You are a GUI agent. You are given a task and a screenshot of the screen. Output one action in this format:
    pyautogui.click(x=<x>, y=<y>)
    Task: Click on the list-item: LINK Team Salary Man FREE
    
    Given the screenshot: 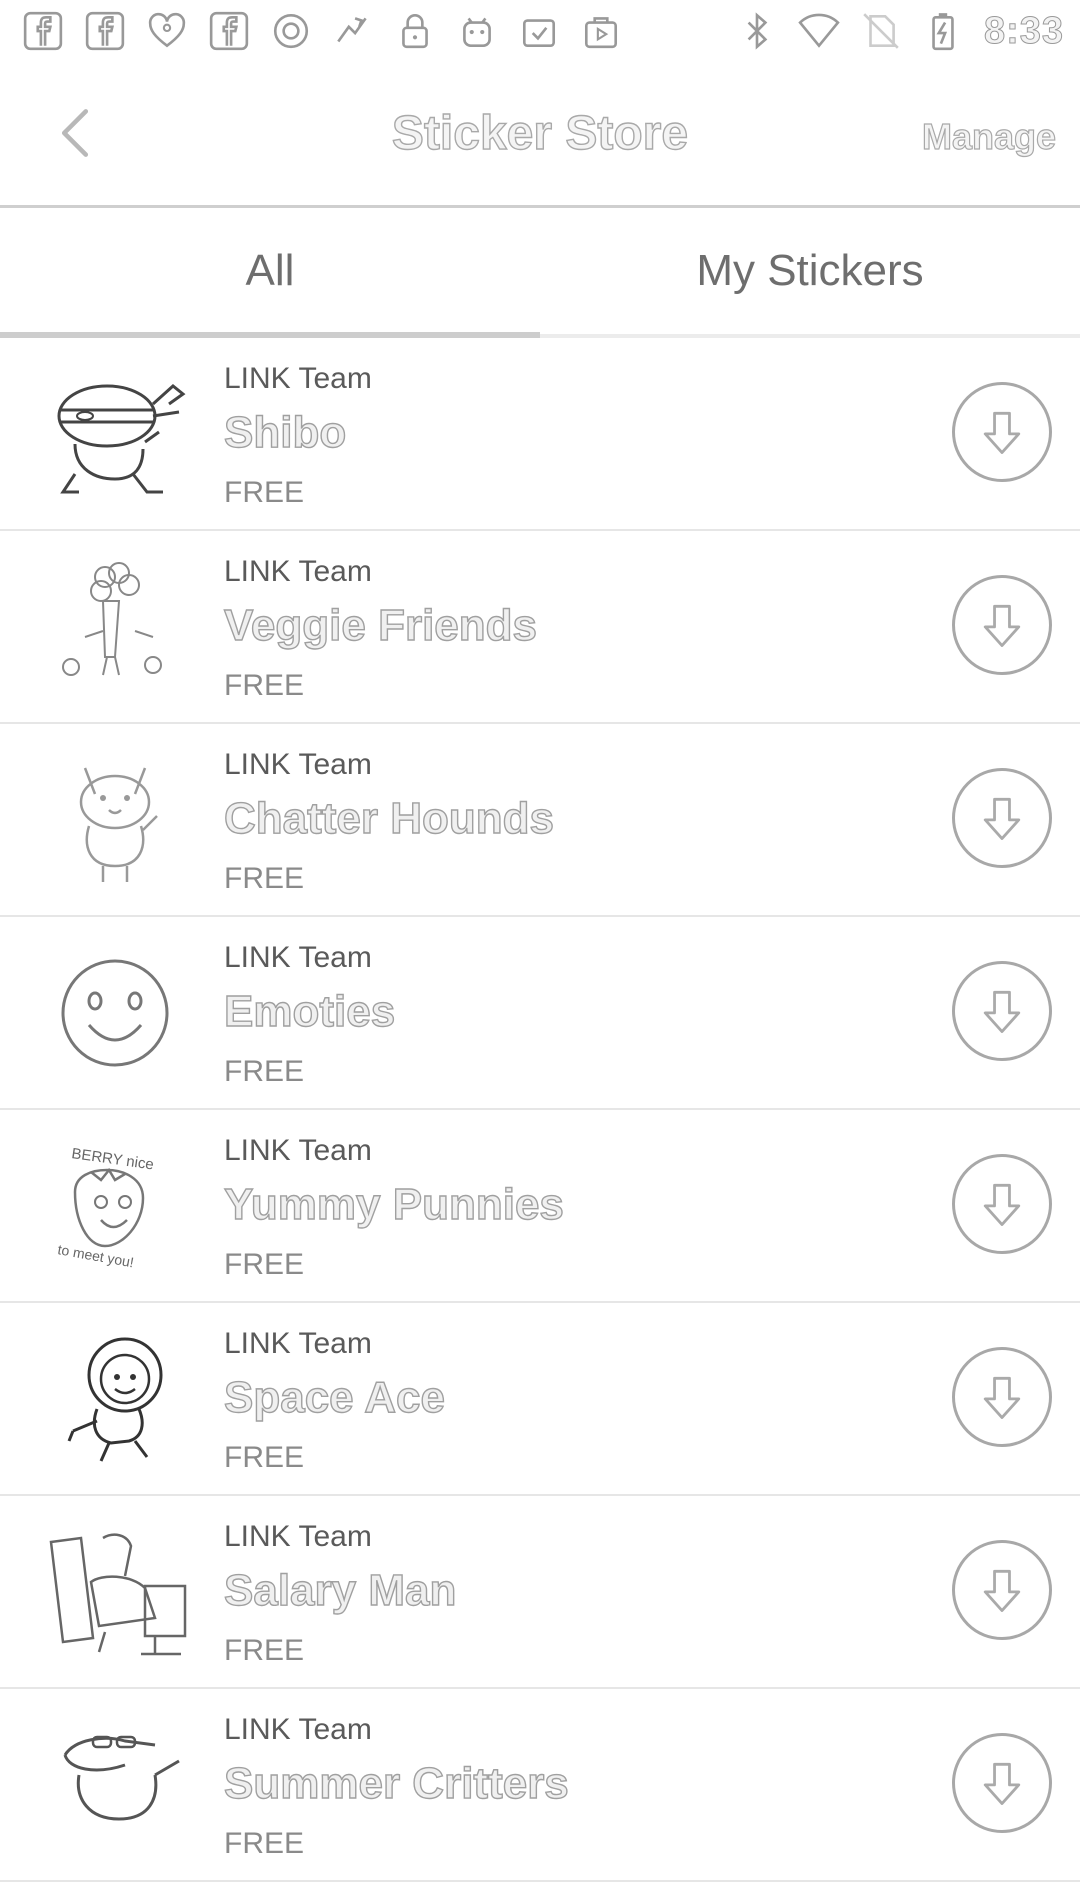 What is the action you would take?
    pyautogui.click(x=540, y=1592)
    